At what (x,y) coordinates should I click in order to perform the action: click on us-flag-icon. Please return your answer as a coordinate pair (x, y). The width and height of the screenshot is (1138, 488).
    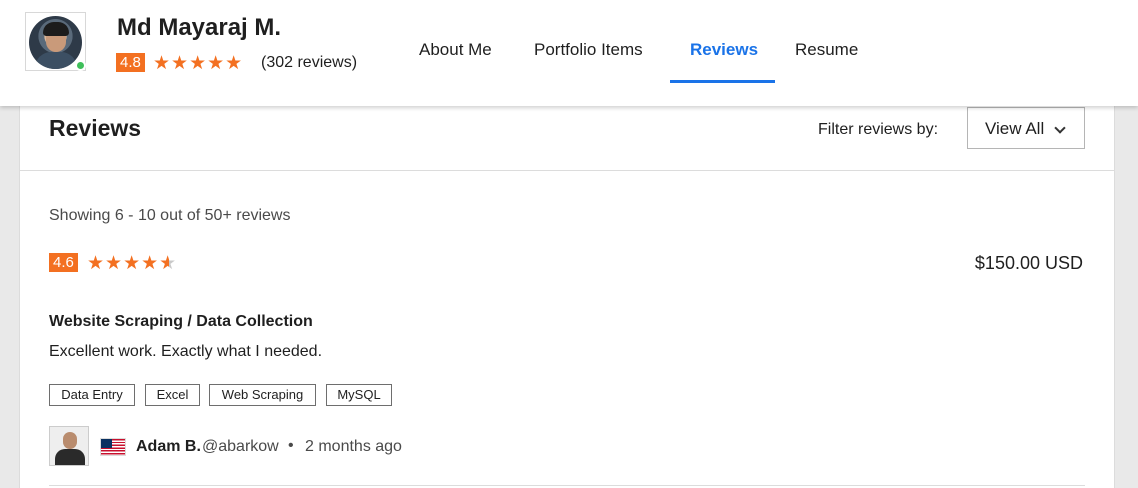
    Looking at the image, I should click on (113, 447).